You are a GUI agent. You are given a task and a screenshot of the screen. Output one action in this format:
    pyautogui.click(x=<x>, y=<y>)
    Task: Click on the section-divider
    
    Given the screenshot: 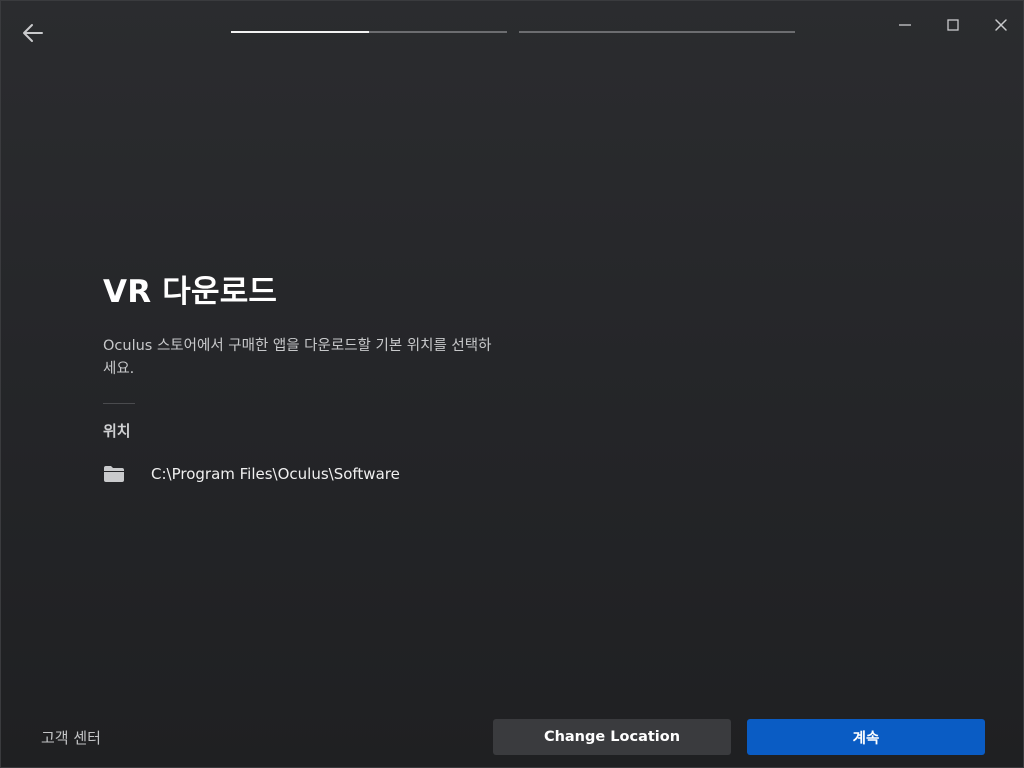 What is the action you would take?
    pyautogui.click(x=119, y=403)
    